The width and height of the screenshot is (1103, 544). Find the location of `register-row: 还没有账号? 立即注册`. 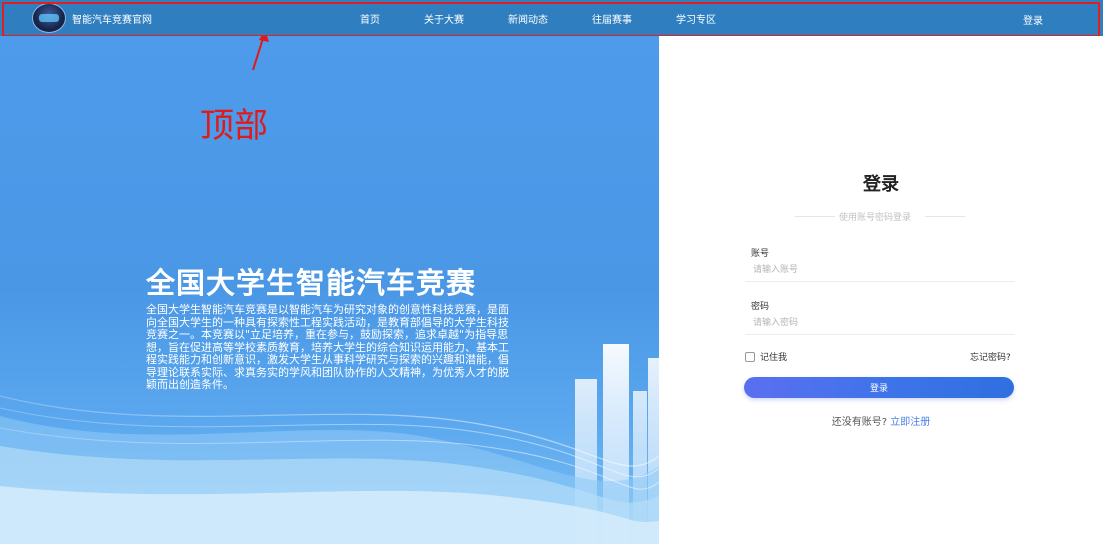

register-row: 还没有账号? 立即注册 is located at coordinates (881, 420).